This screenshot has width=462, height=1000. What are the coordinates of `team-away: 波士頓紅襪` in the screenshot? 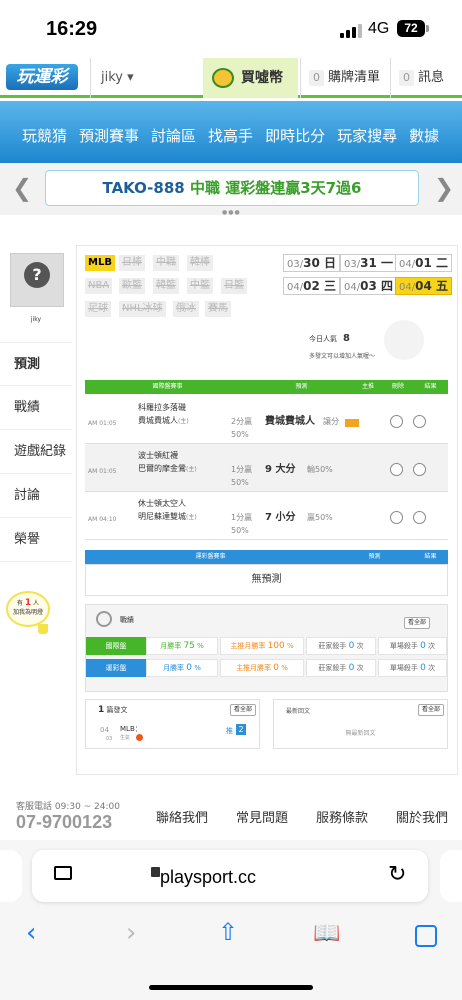 It's located at (158, 455).